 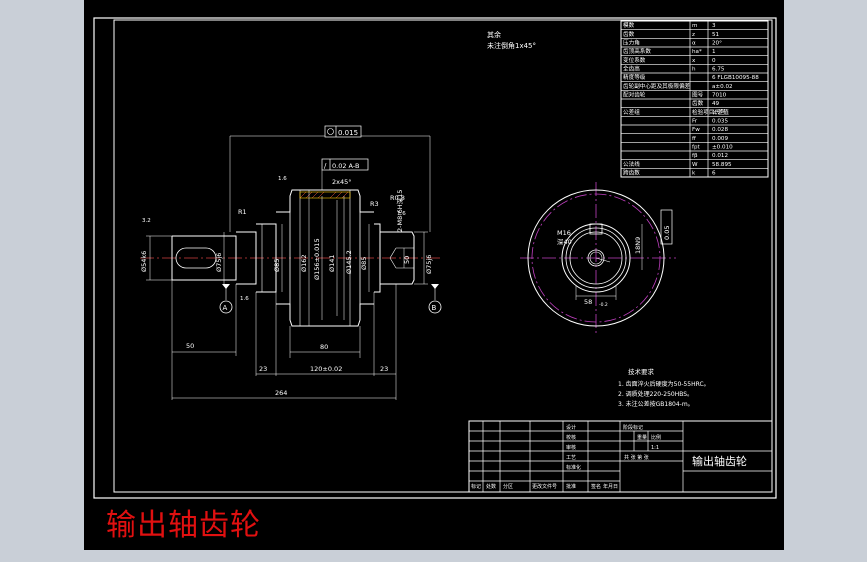 I want to click on label-ra-left: 3.2, so click(x=146, y=221).